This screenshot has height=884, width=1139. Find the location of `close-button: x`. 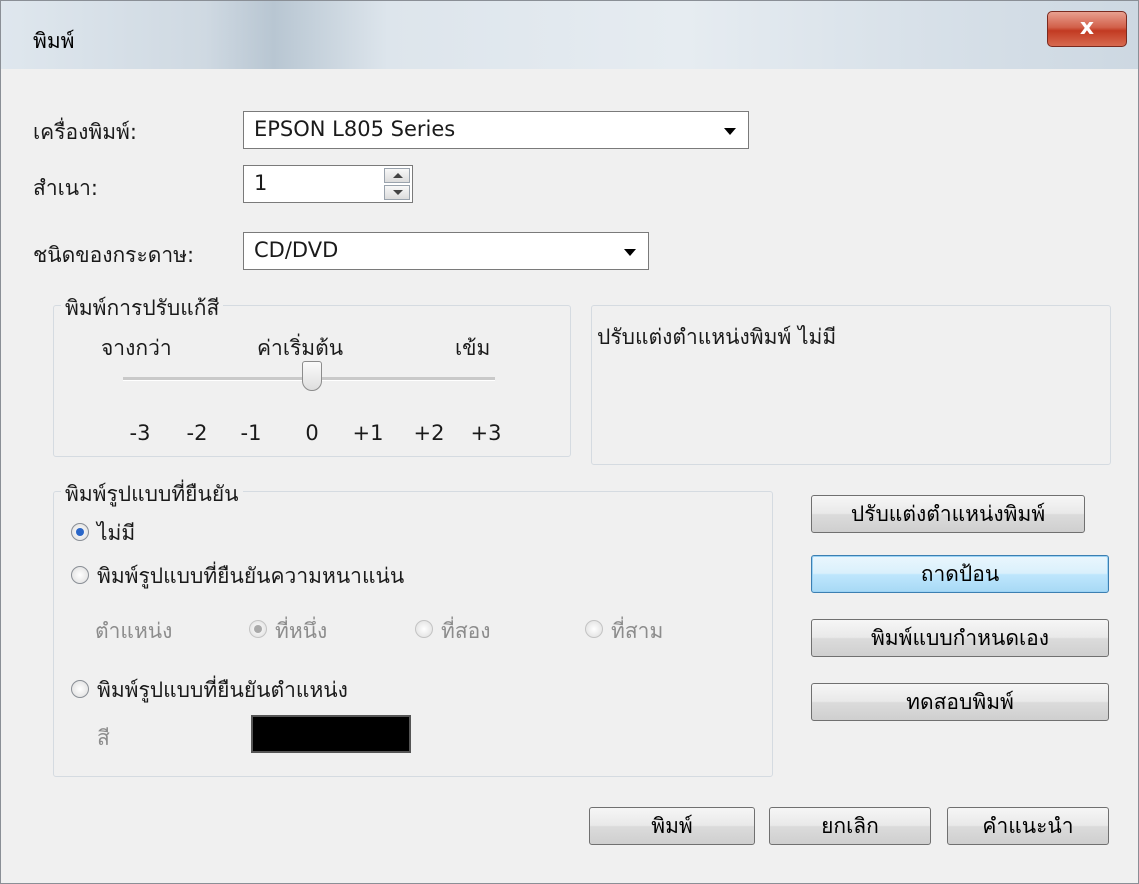

close-button: x is located at coordinates (1087, 29).